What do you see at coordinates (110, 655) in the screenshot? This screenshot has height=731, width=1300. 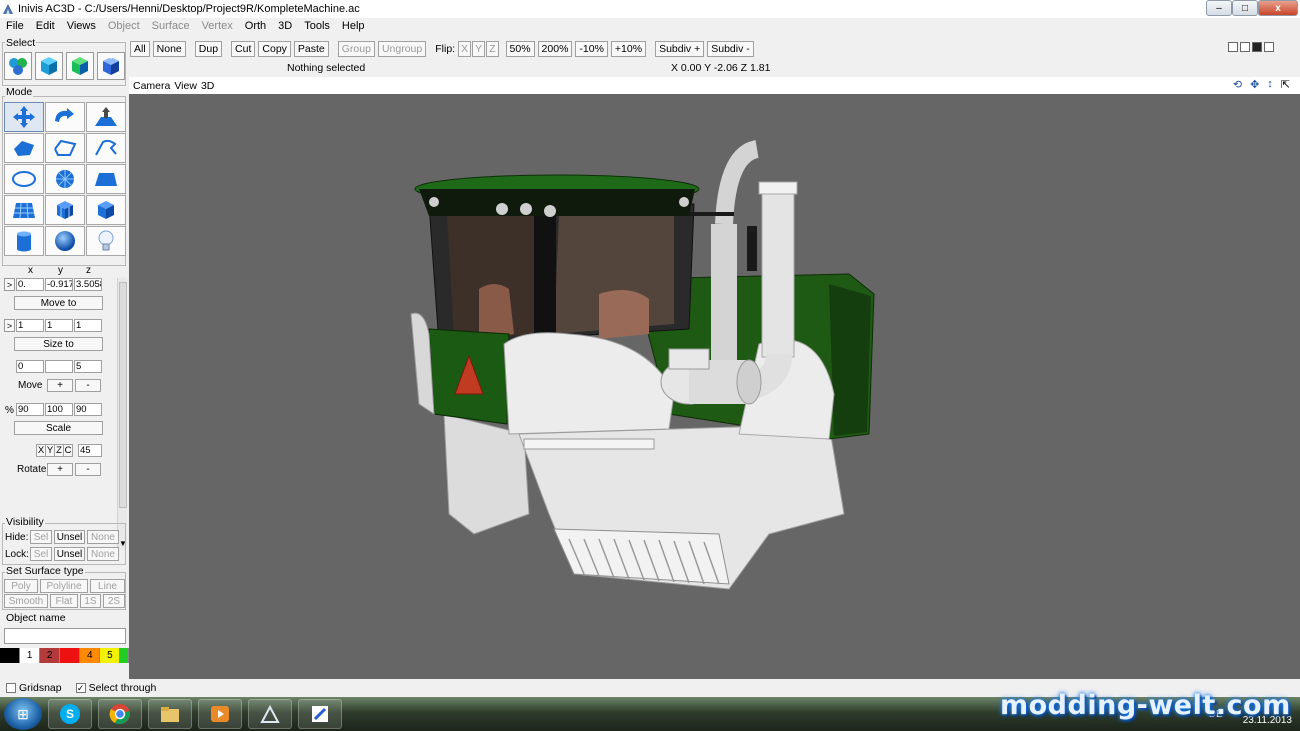 I see `color-swatch-5: 5` at bounding box center [110, 655].